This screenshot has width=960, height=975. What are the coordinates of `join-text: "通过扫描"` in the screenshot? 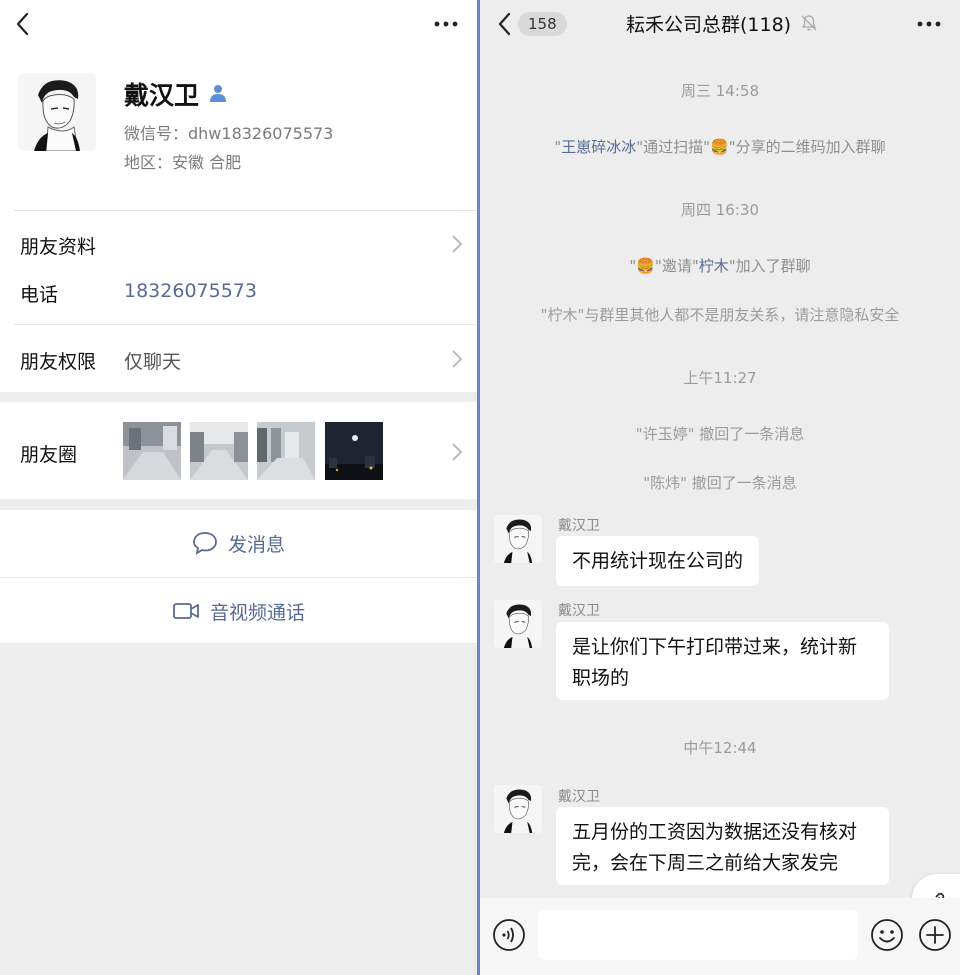 It's located at (673, 147).